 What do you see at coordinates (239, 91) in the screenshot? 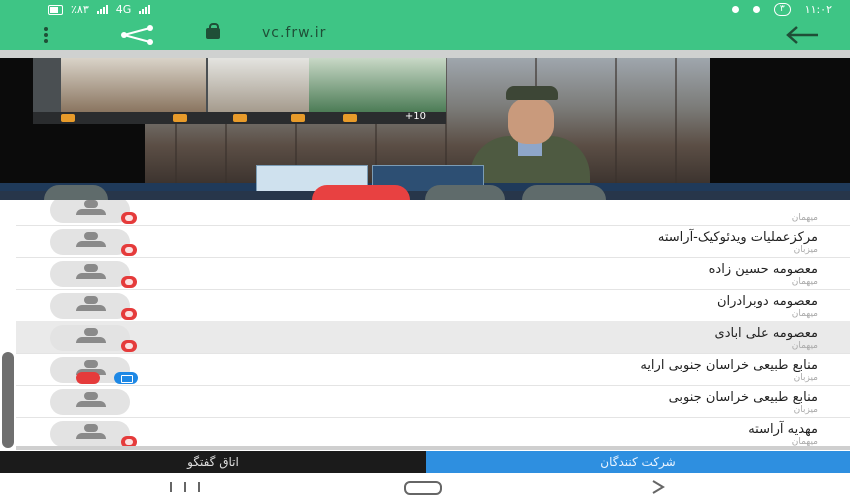
I see `video-thumbnails: +10` at bounding box center [239, 91].